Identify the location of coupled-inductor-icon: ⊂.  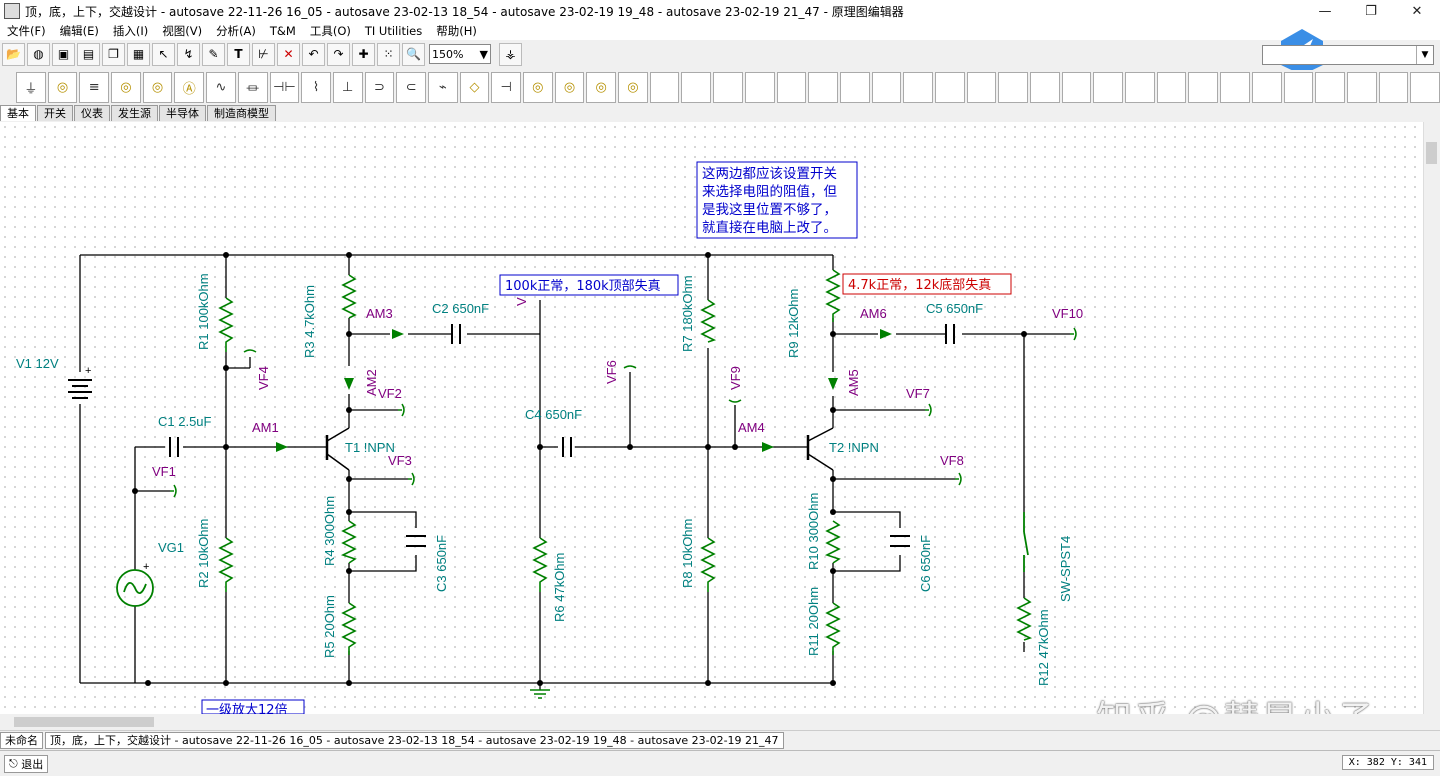
(411, 87).